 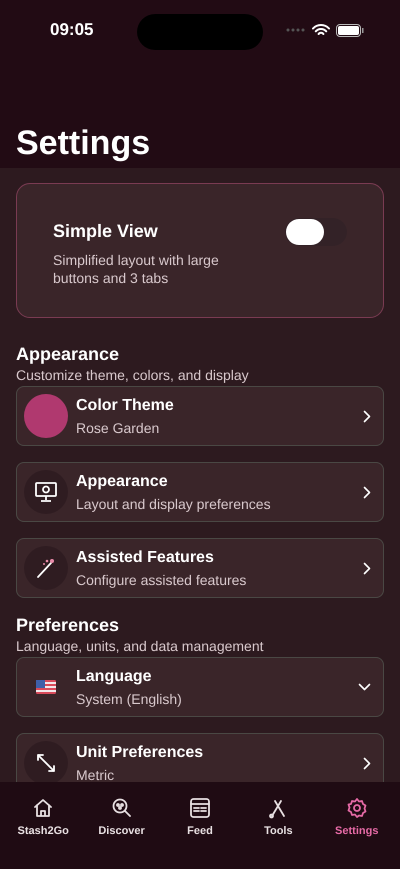 What do you see at coordinates (136, 269) in the screenshot?
I see `simple-view-description: Simplified layout with large buttons and 3 tabs` at bounding box center [136, 269].